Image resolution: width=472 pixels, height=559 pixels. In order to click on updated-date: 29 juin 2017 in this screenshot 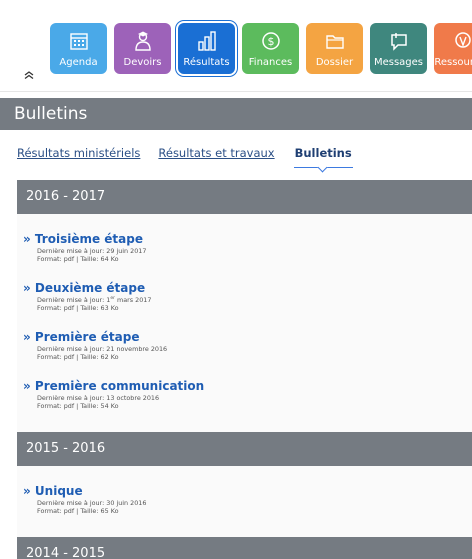, I will do `click(126, 251)`.